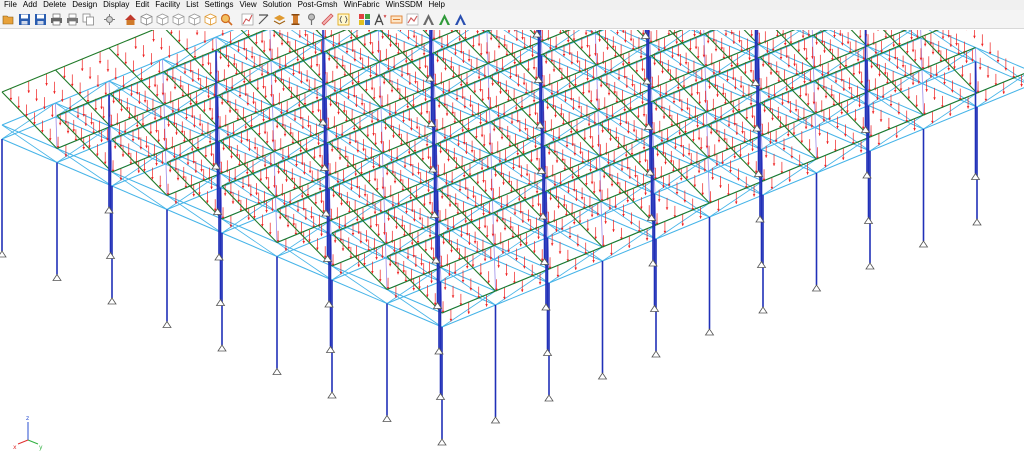  I want to click on menu-post-gmsh: Post-Gmsh, so click(318, 5).